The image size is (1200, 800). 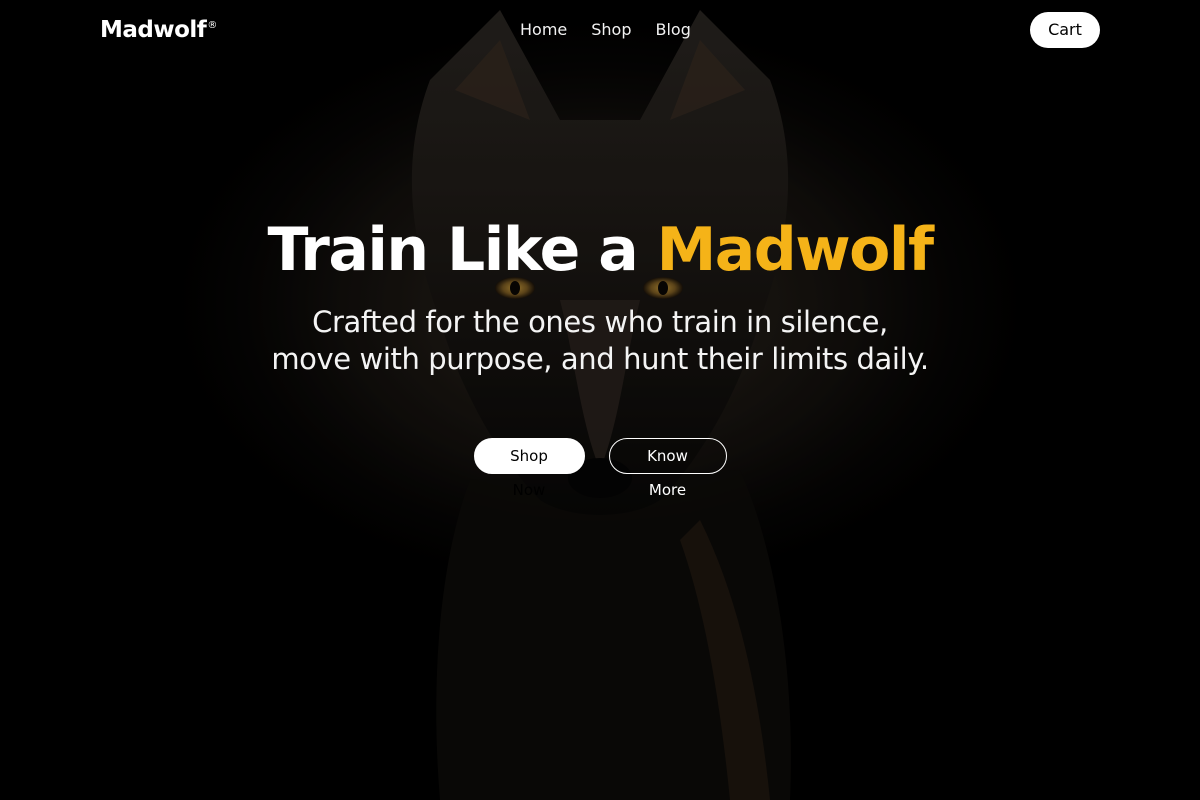 I want to click on know-more-button: Know More, so click(x=667, y=468).